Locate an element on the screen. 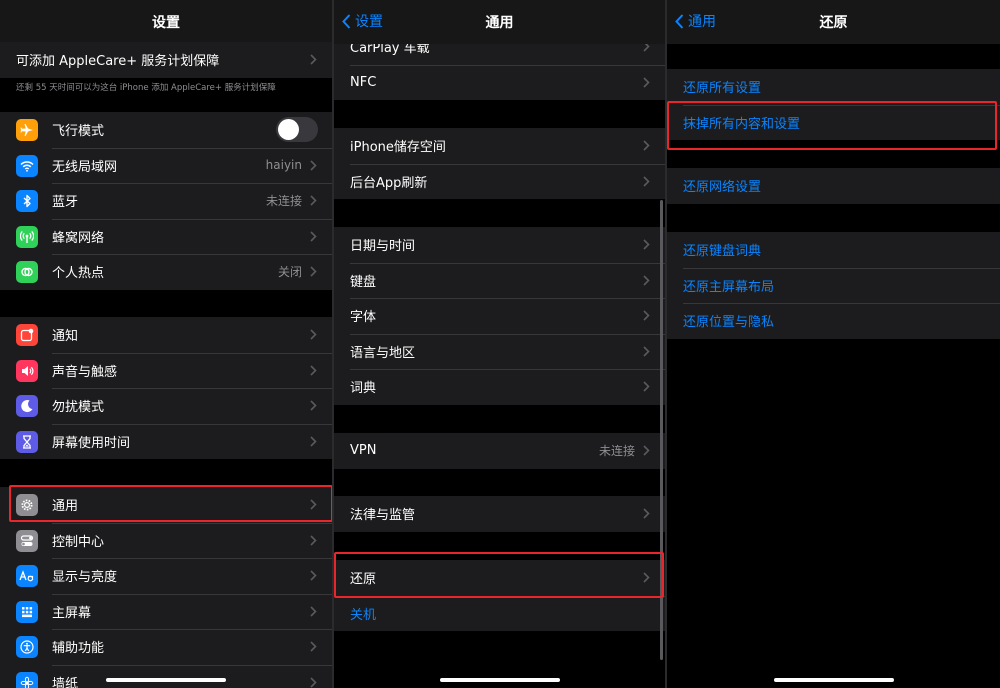 The height and width of the screenshot is (688, 1000). settings-row-label: 屏幕使用时间 is located at coordinates (91, 443).